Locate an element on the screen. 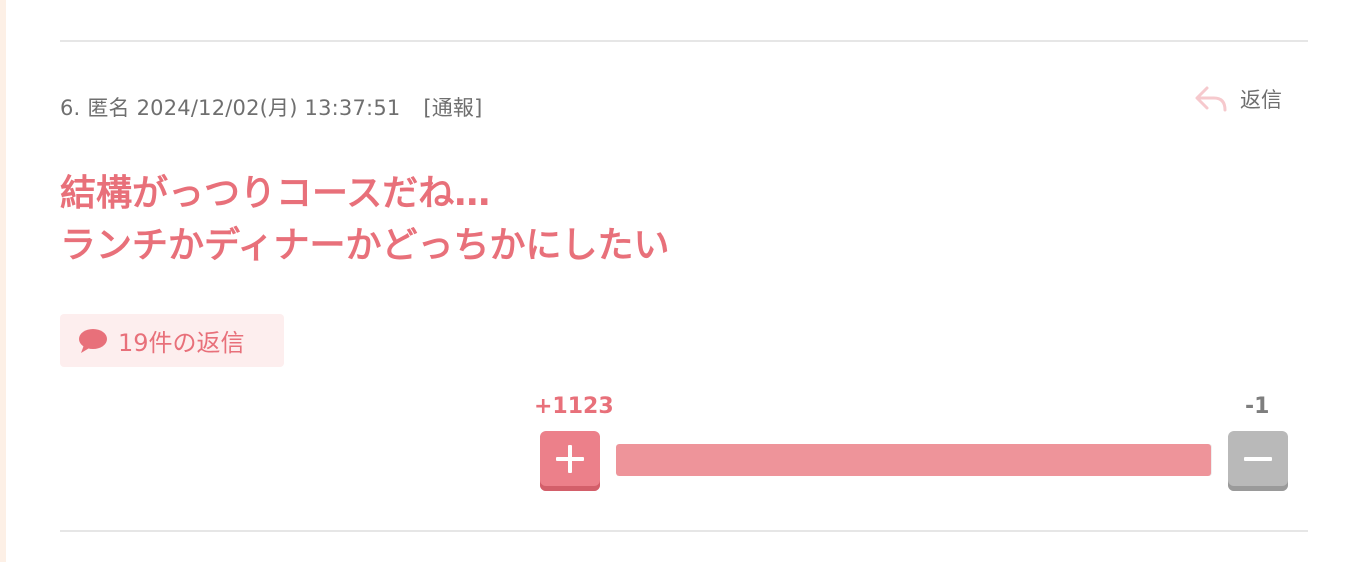 This screenshot has height=562, width=1360. replies-count-label: 19件の返信 is located at coordinates (181, 343).